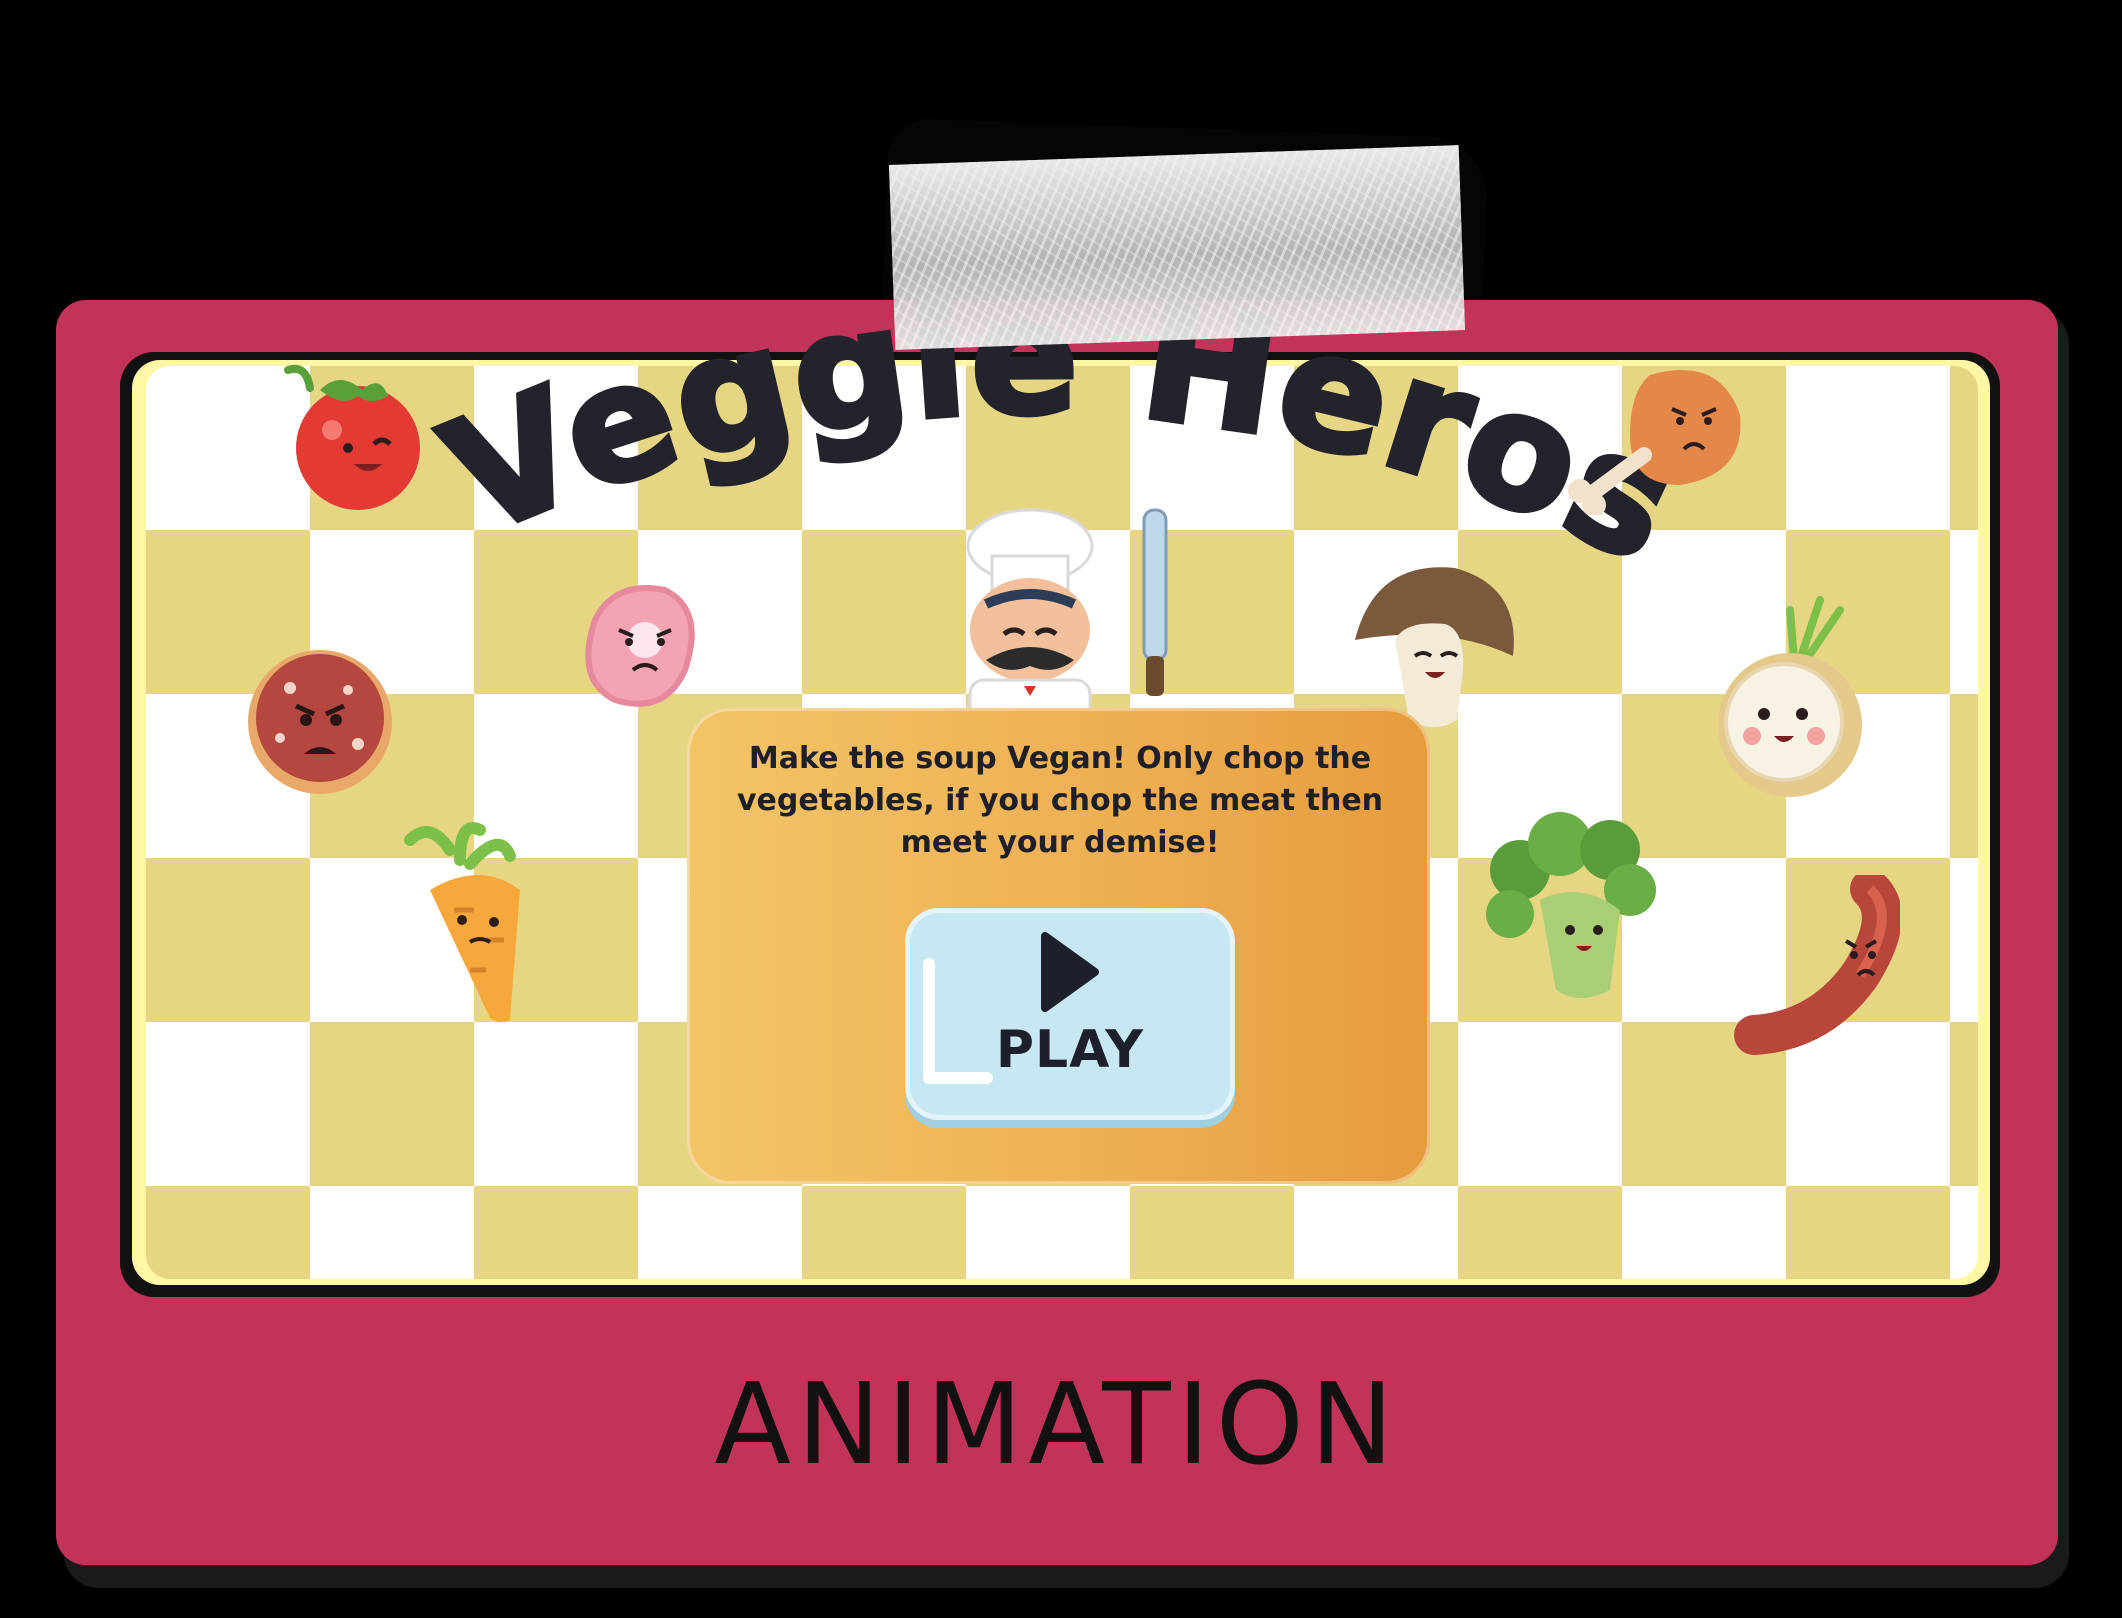  Describe the element at coordinates (462, 922) in the screenshot. I see `carrot-icon` at that location.